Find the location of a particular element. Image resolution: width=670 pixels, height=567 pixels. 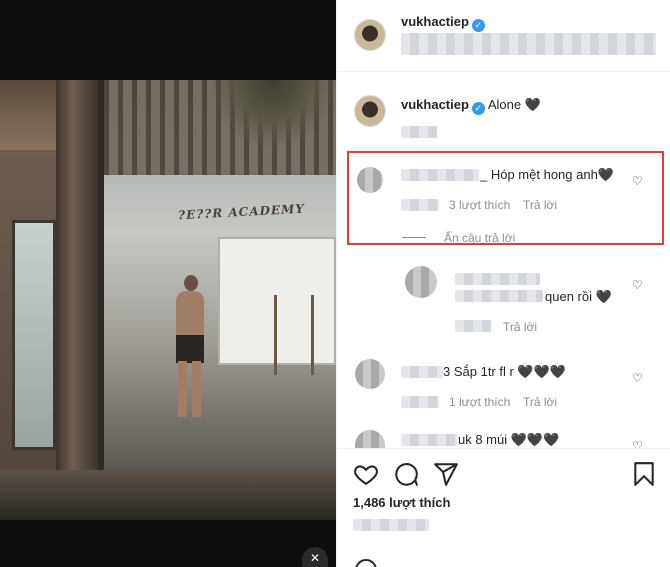

caption: vukhactiep ✓ Alone 🖤 is located at coordinates (471, 106).